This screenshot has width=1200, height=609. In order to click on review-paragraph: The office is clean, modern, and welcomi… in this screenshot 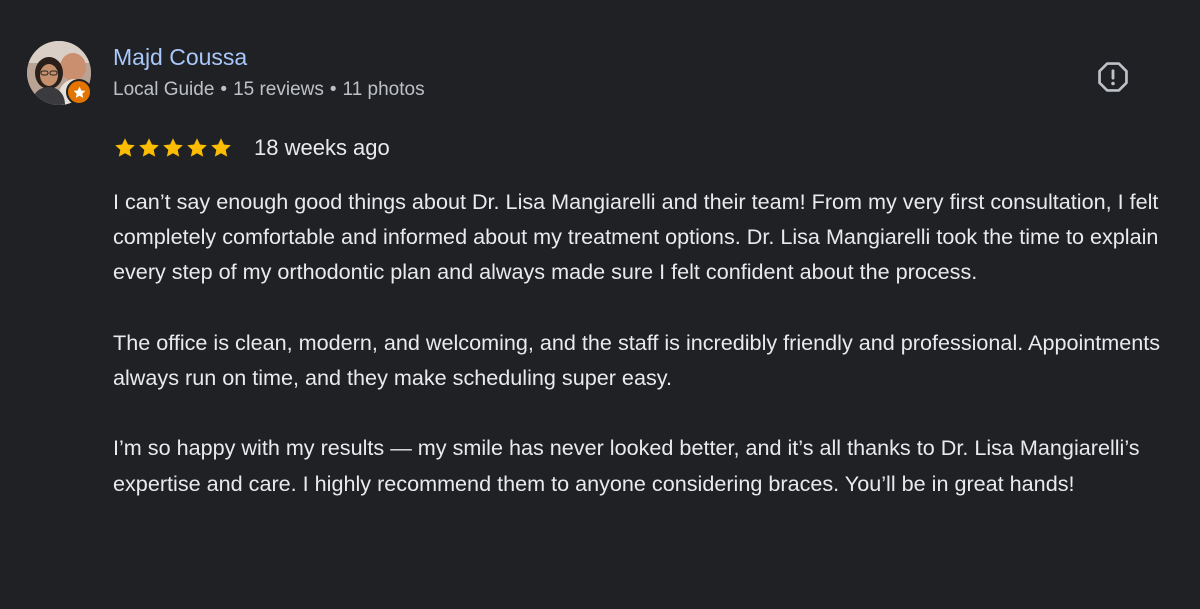, I will do `click(637, 359)`.